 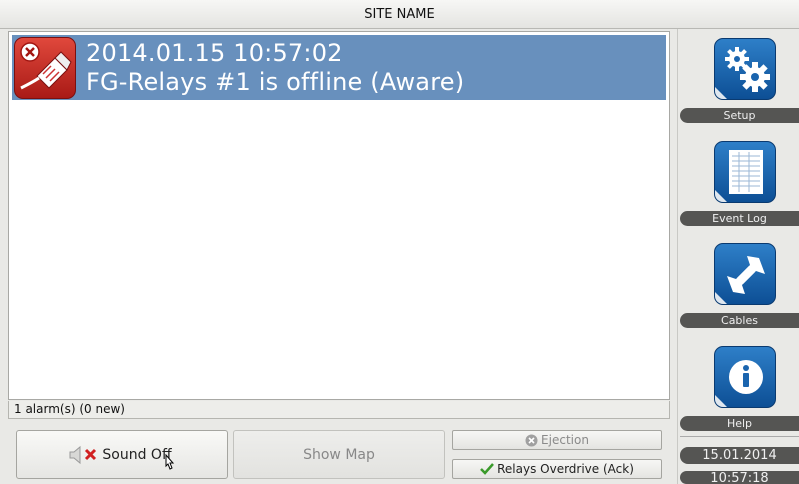 I want to click on mouse-cursor-icon, so click(x=169, y=461).